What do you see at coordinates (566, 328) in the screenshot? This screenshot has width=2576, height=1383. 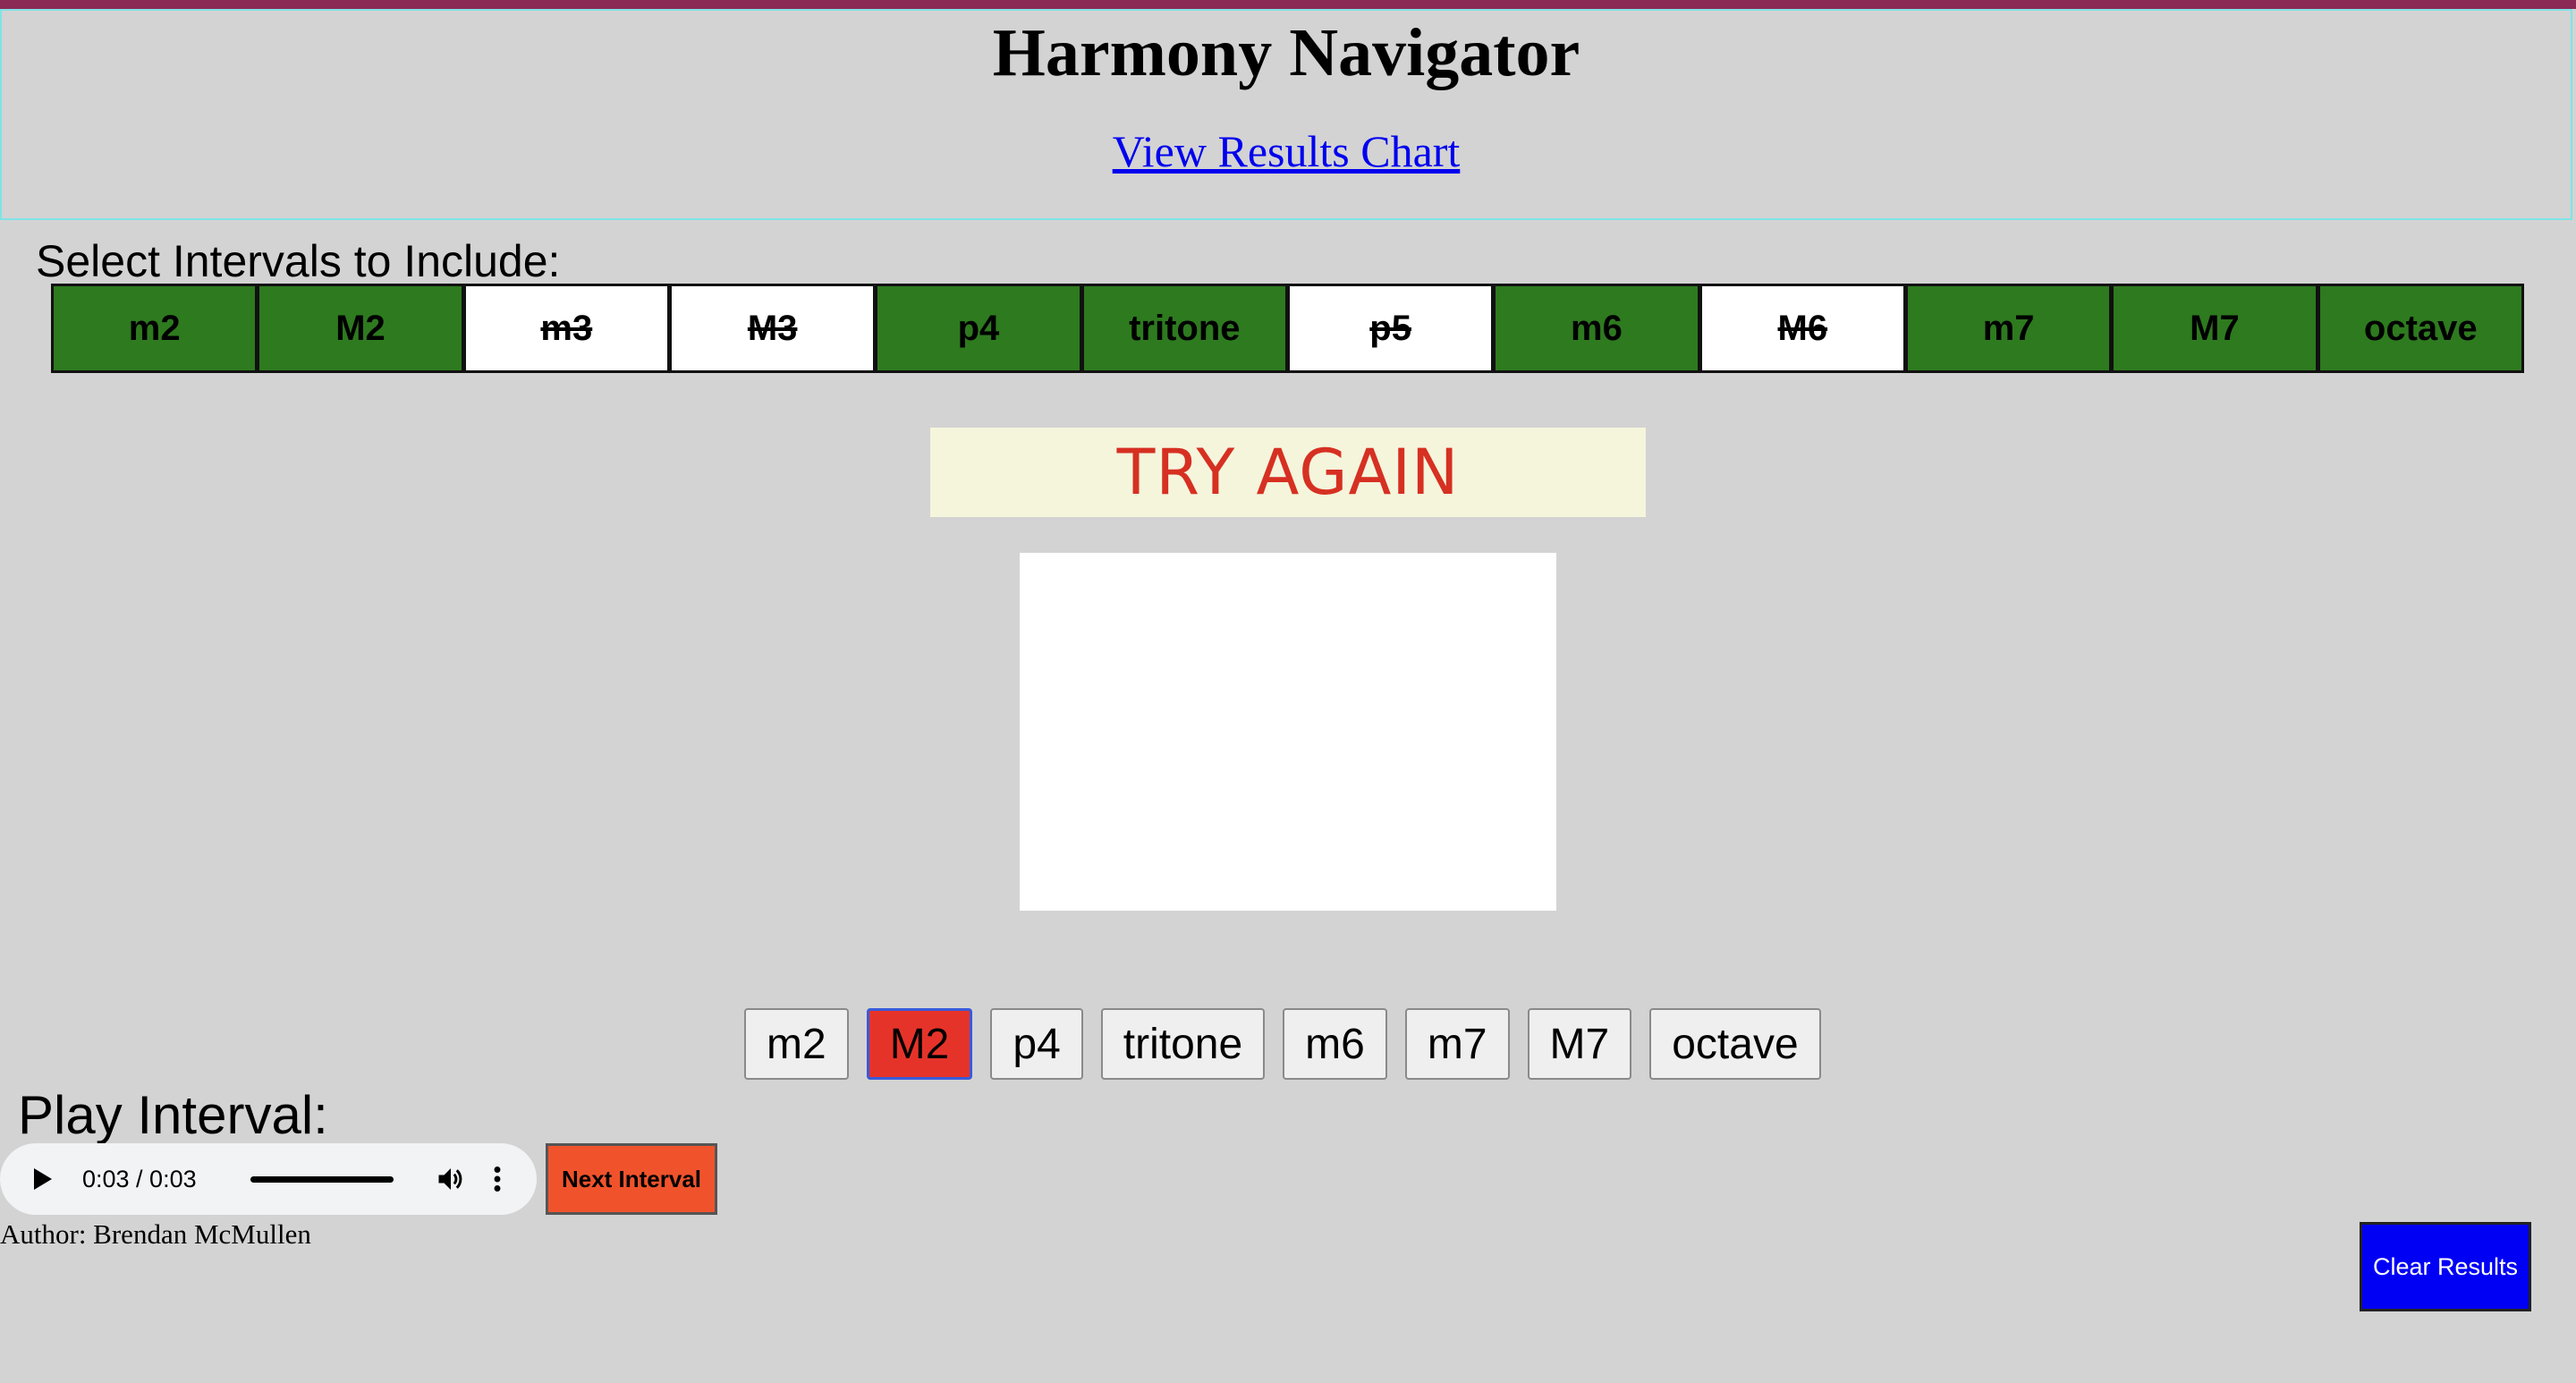 I see `interval-toggle-m3: m3` at bounding box center [566, 328].